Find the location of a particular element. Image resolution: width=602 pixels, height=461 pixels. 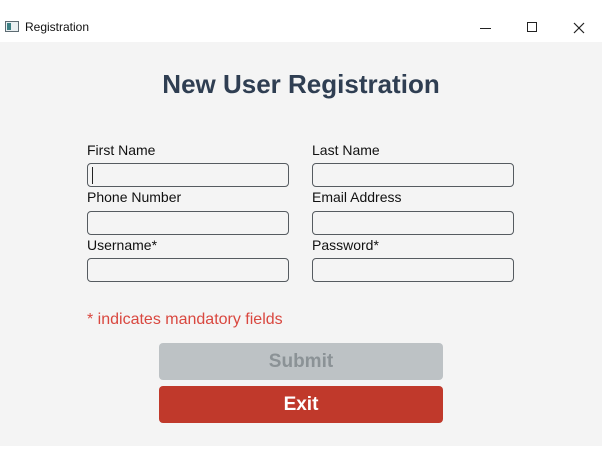

phone-number-field is located at coordinates (188, 223).